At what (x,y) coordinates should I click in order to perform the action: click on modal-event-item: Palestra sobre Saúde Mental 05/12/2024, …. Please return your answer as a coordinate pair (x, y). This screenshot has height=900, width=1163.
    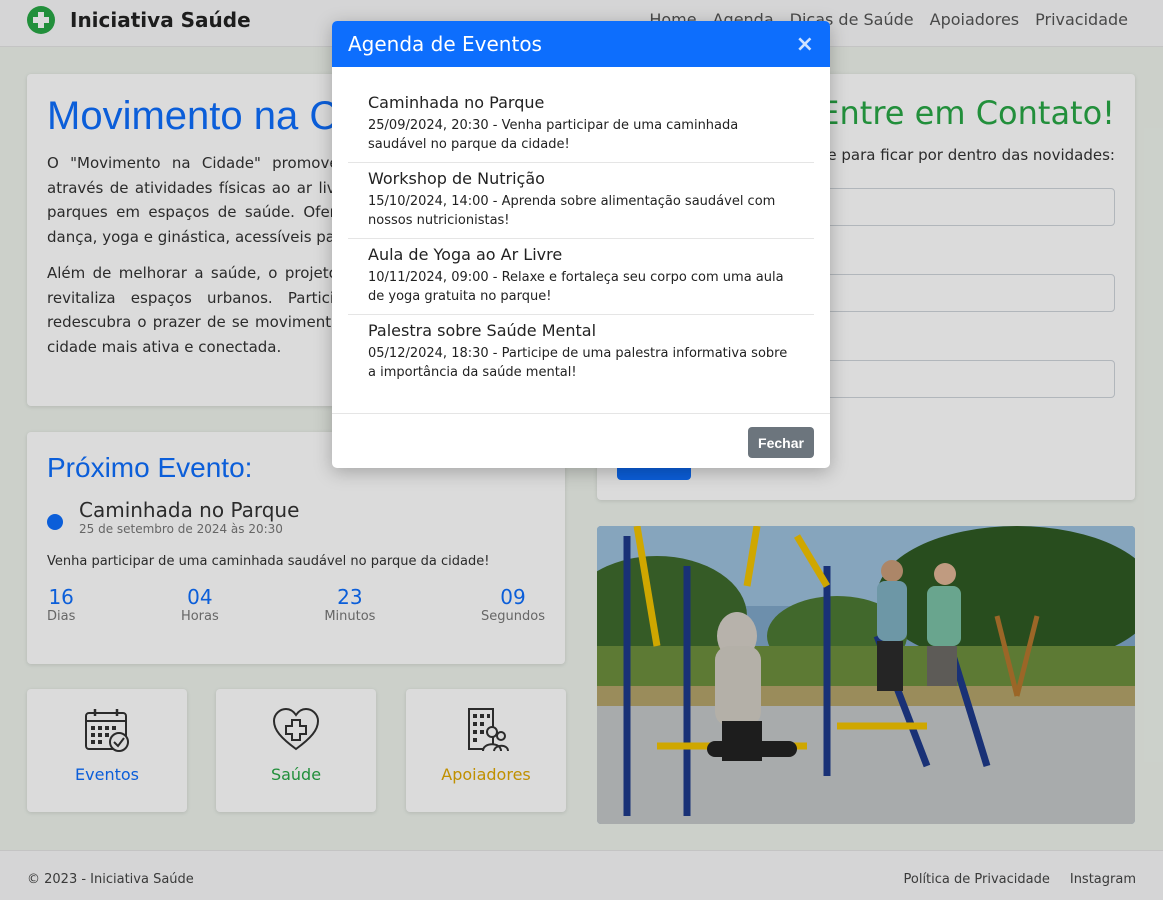
    Looking at the image, I should click on (581, 352).